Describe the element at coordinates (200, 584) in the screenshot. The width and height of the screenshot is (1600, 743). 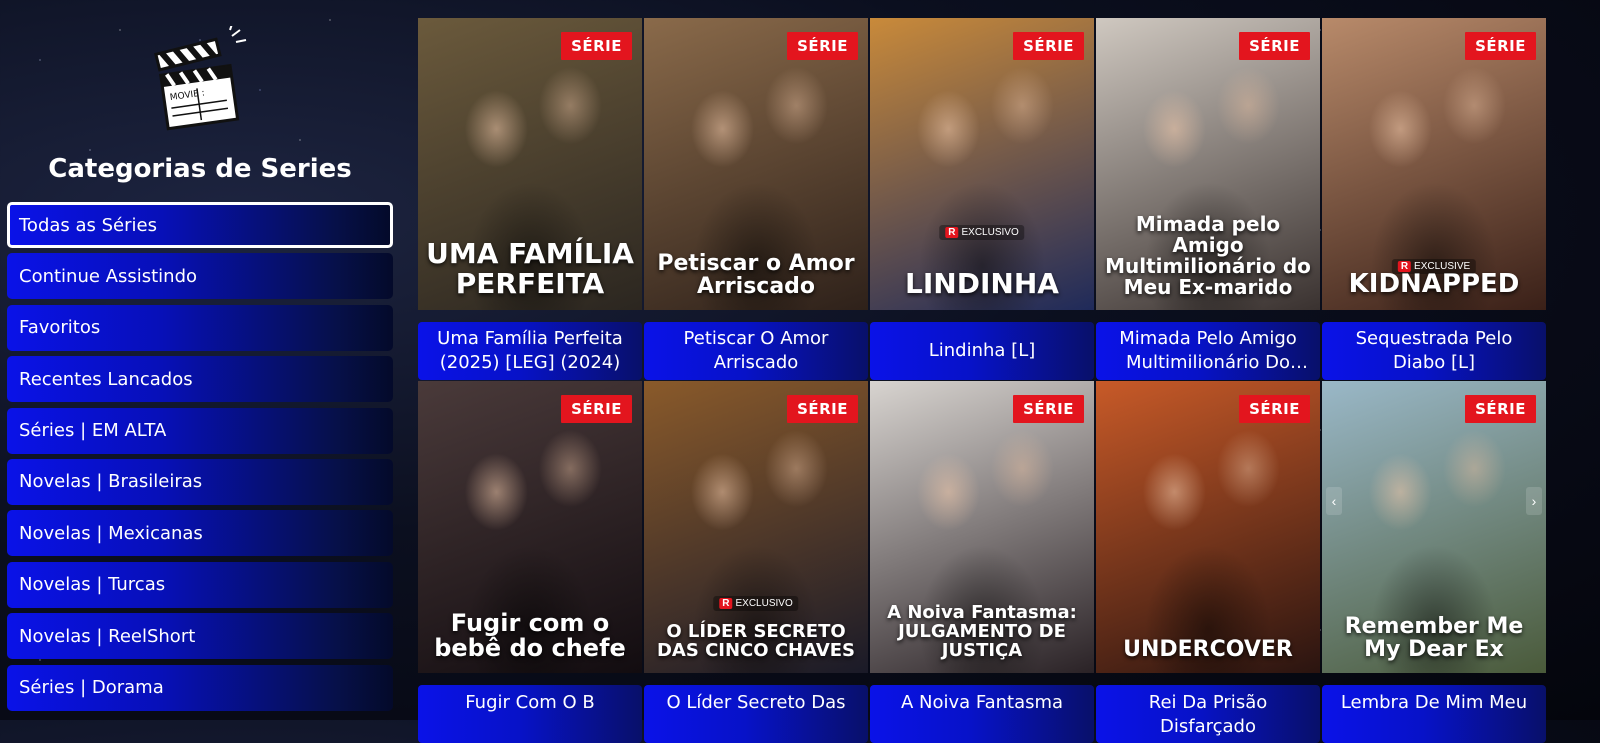
I see `category-item: Novelas | Turcas` at that location.